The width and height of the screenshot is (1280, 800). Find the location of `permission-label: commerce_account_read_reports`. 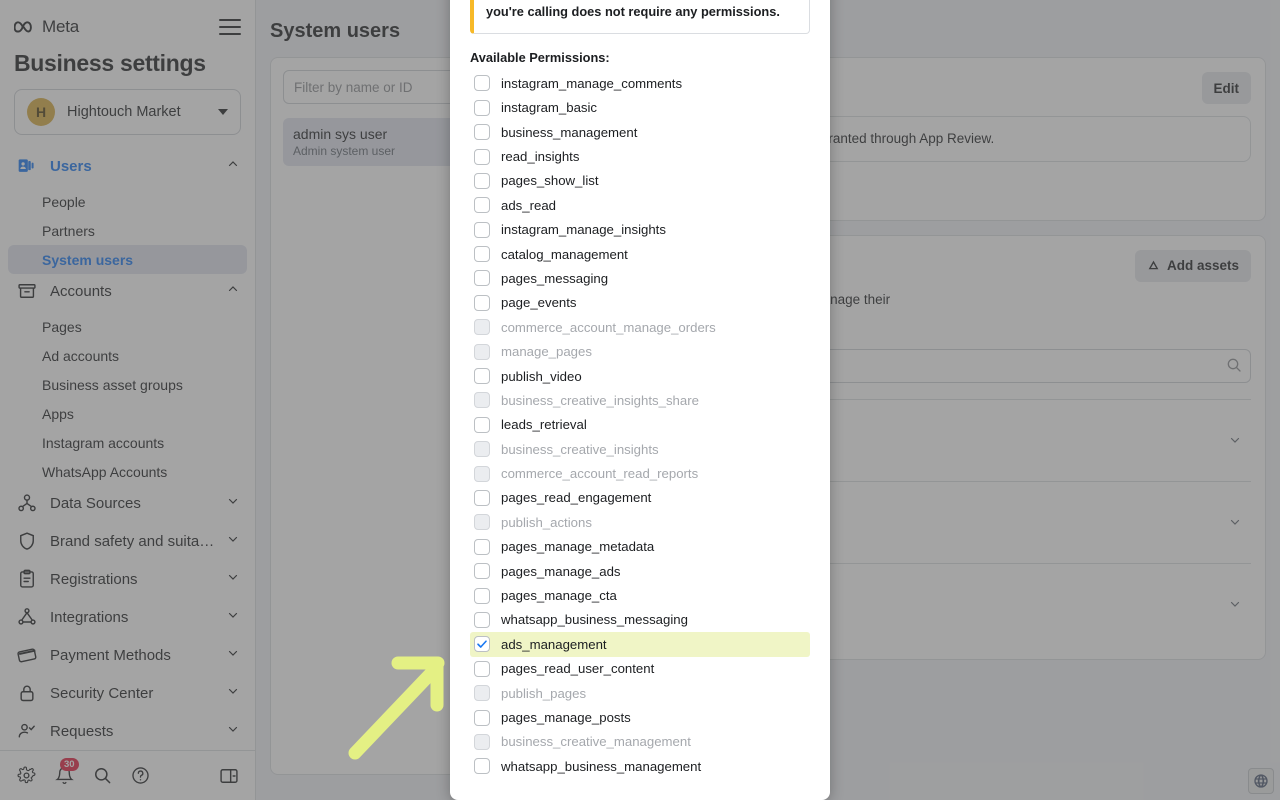

permission-label: commerce_account_read_reports is located at coordinates (600, 474).